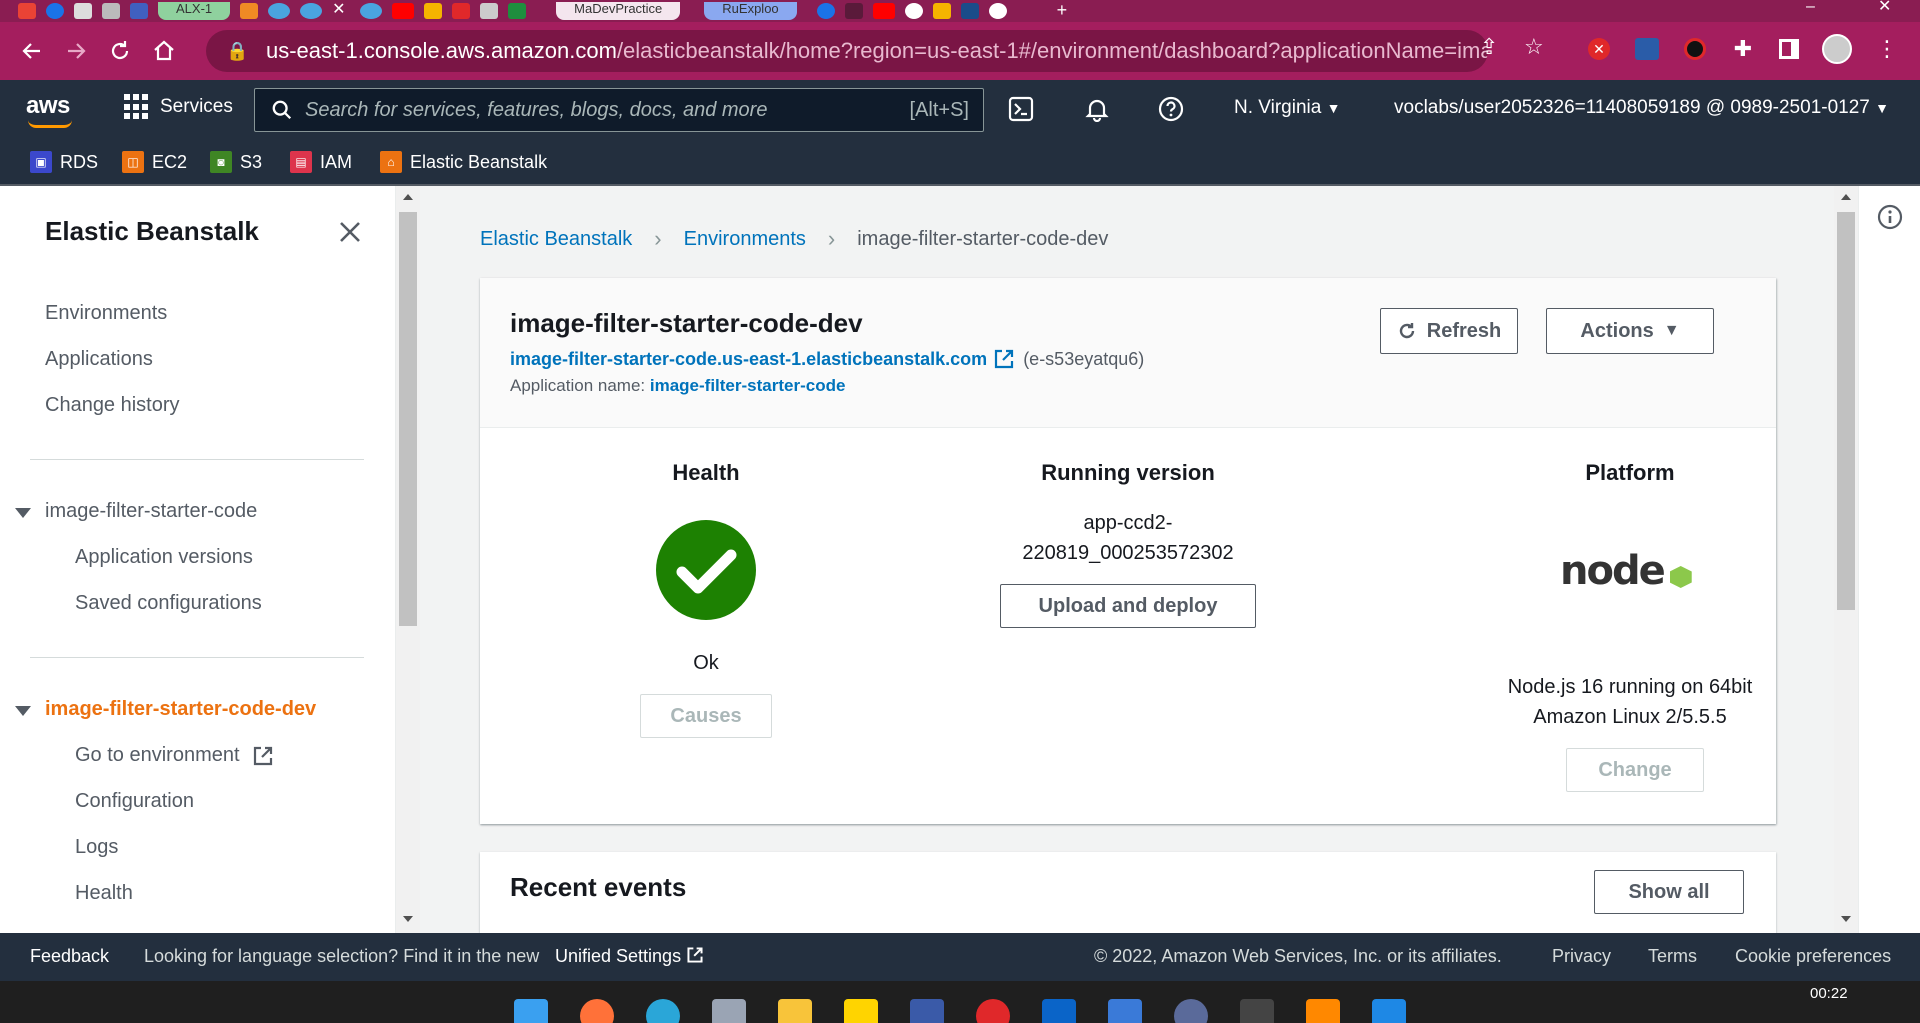 This screenshot has height=1023, width=1920. What do you see at coordinates (1599, 49) in the screenshot?
I see `extension-icon: ✕` at bounding box center [1599, 49].